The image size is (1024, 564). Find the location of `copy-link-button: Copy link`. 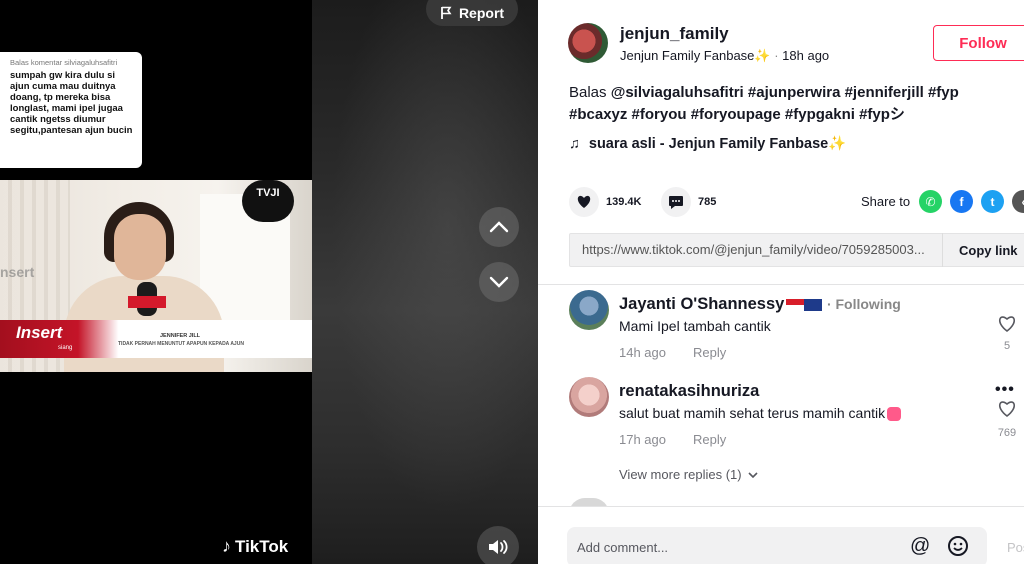

copy-link-button: Copy link is located at coordinates (980, 250).